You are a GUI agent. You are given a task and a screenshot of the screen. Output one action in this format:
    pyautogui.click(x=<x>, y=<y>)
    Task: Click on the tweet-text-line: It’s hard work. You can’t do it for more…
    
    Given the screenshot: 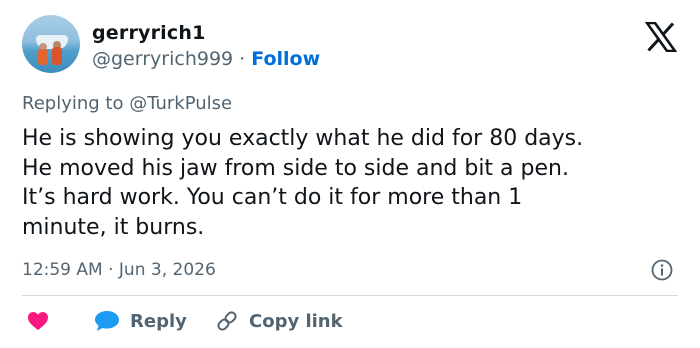 What is the action you would take?
    pyautogui.click(x=272, y=197)
    